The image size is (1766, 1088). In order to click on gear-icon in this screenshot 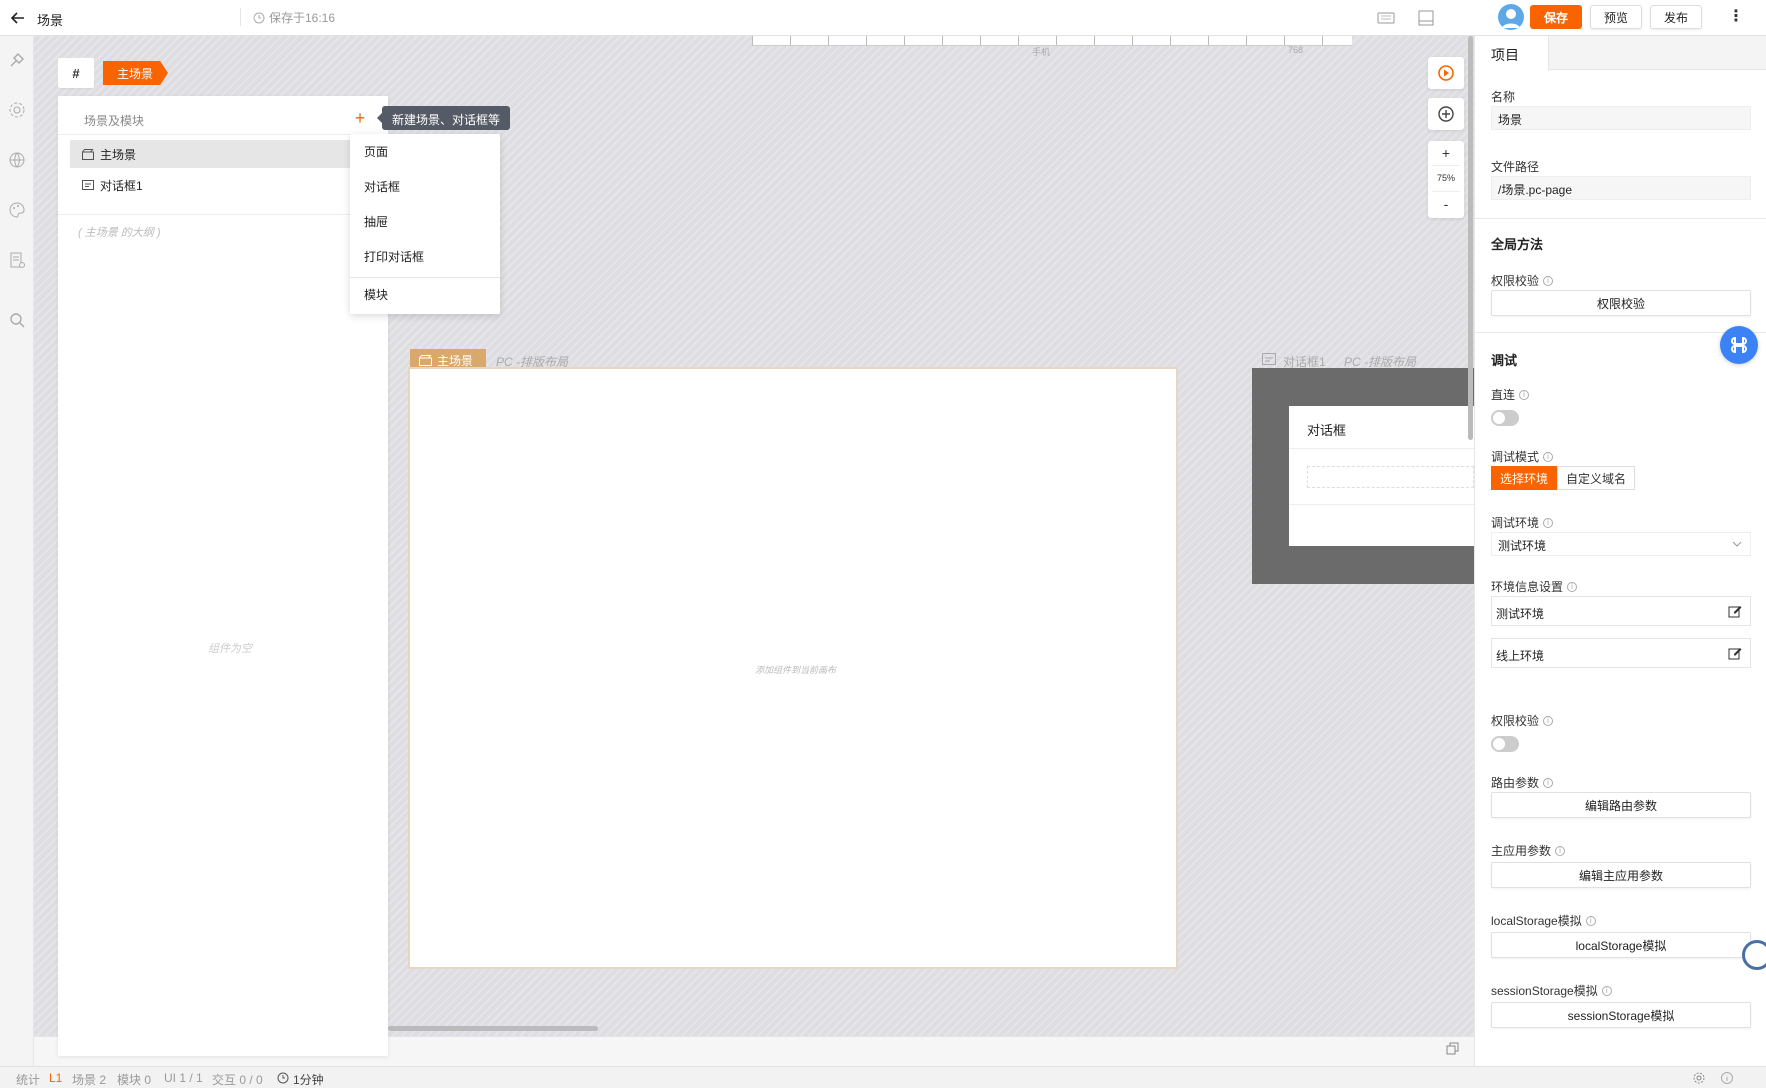, I will do `click(17, 110)`.